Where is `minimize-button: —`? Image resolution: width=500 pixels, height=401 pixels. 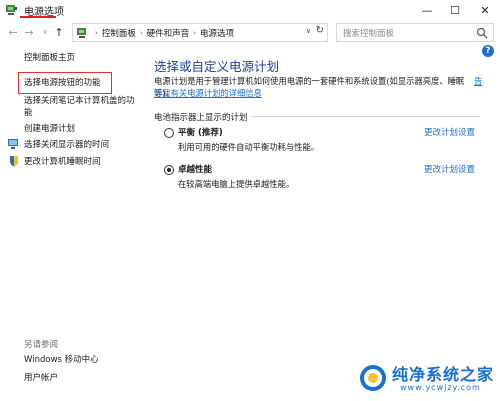
minimize-button: — is located at coordinates (427, 10).